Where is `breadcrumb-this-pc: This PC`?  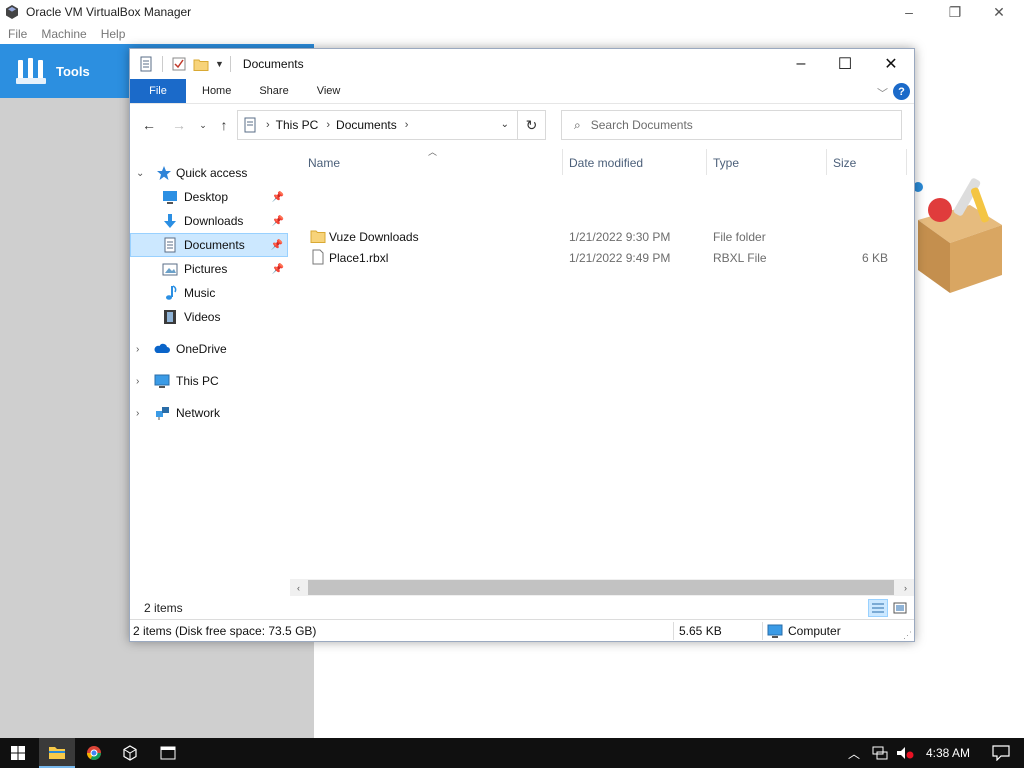 breadcrumb-this-pc: This PC is located at coordinates (297, 125).